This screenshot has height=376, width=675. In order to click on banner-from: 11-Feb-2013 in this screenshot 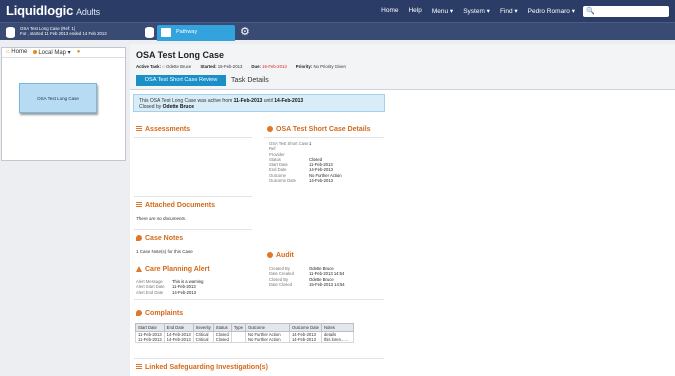, I will do `click(248, 101)`.